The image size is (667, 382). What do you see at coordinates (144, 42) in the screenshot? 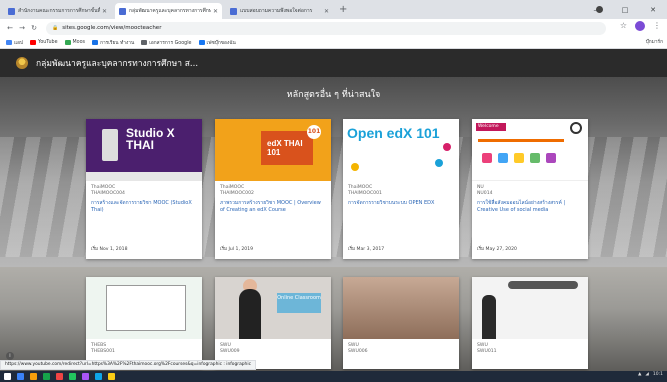
I see `google-icon` at bounding box center [144, 42].